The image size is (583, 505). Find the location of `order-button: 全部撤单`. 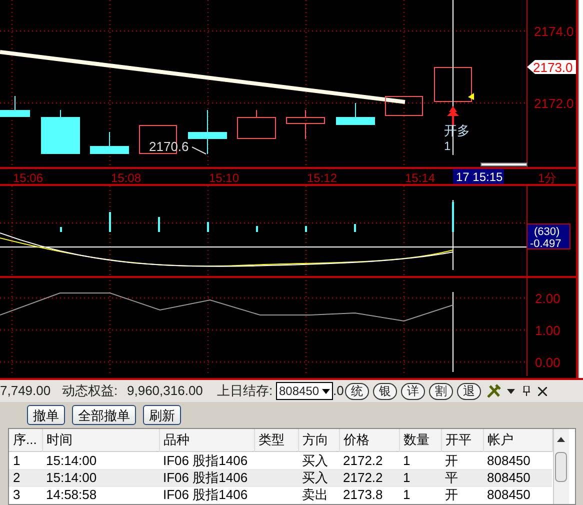

order-button: 全部撤单 is located at coordinates (104, 415).